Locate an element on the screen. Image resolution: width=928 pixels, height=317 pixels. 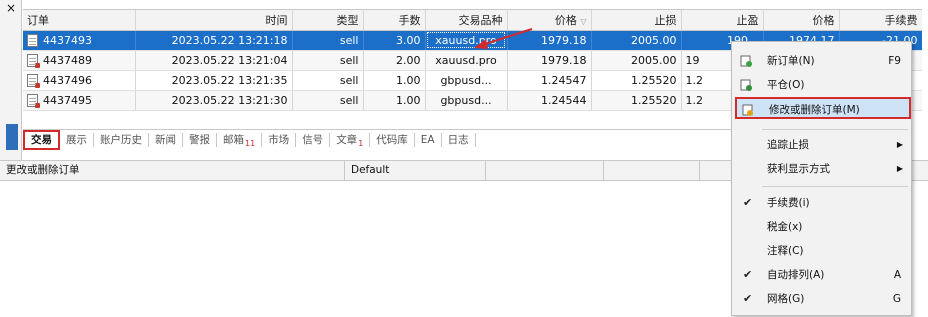
tab-label: 文章 is located at coordinates (347, 139).